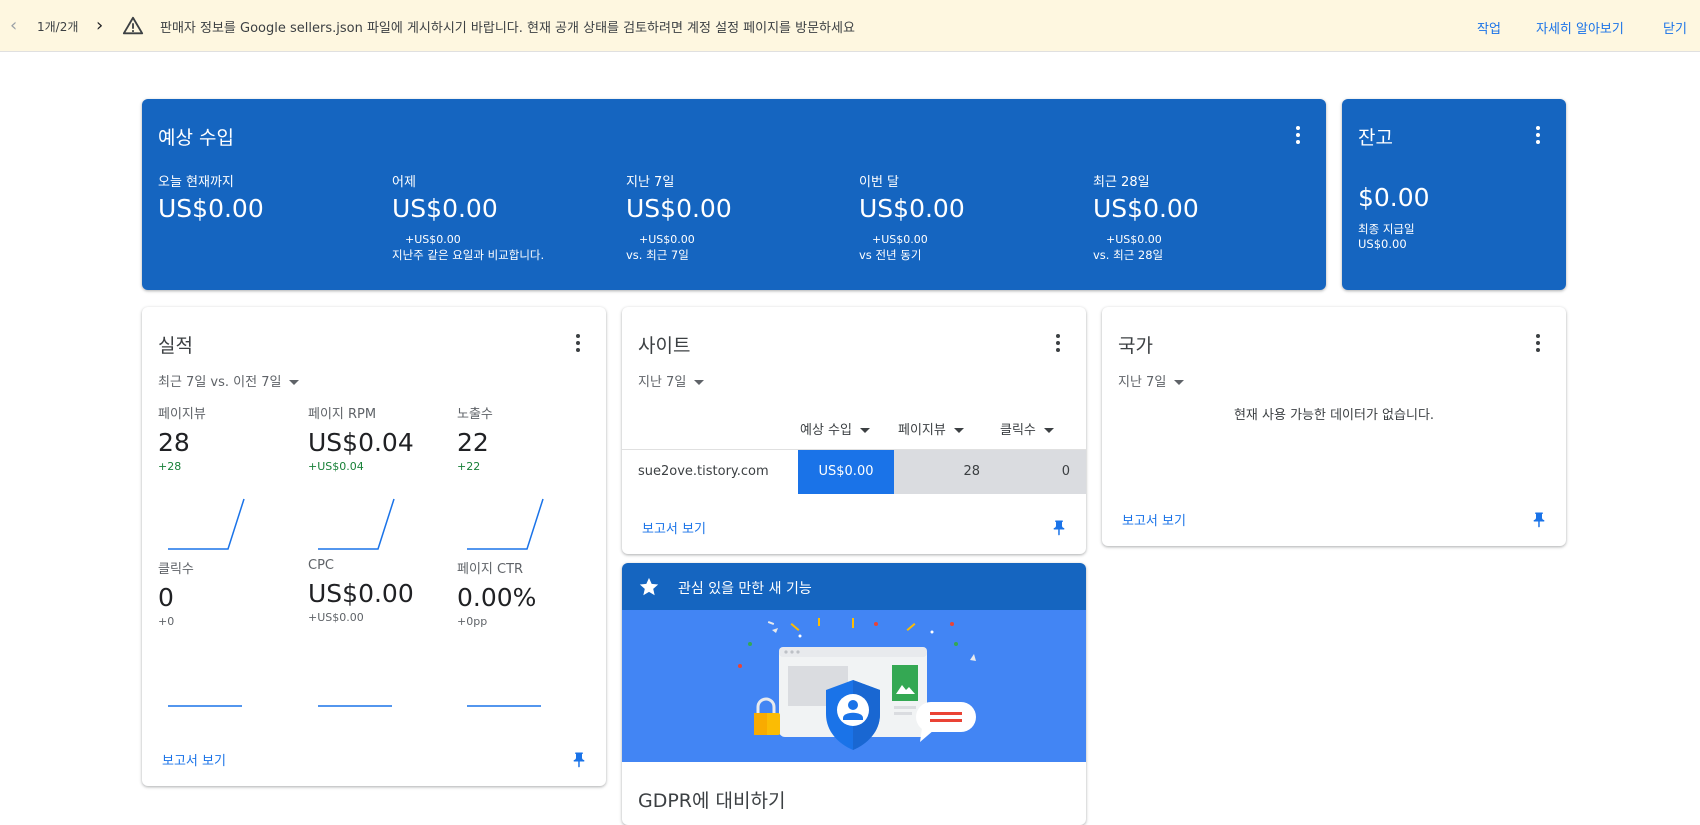 Image resolution: width=1700 pixels, height=825 pixels. What do you see at coordinates (19, 26) in the screenshot?
I see `chevron-left-icon: ‹` at bounding box center [19, 26].